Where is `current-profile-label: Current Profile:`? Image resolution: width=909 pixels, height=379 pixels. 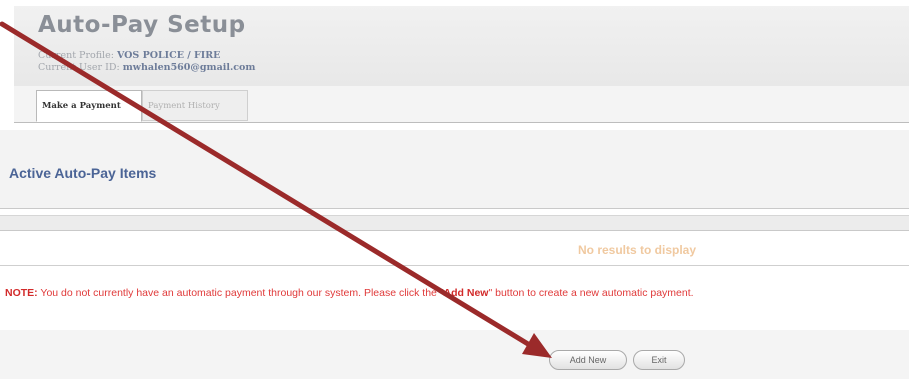 current-profile-label: Current Profile: is located at coordinates (76, 55).